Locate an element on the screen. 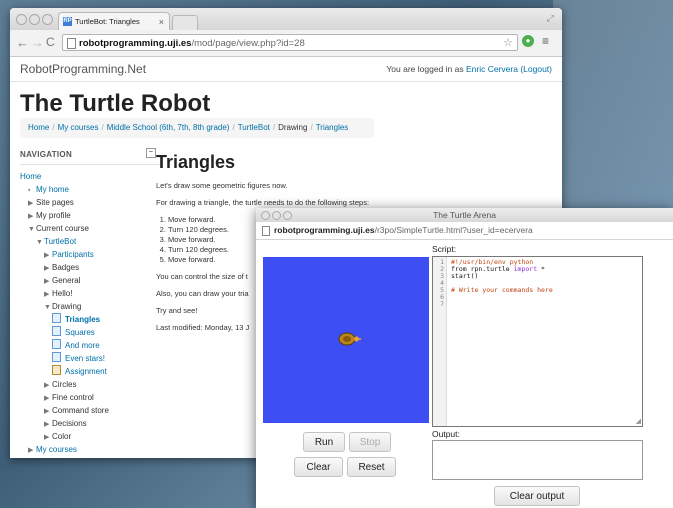 This screenshot has width=673, height=508. new-tab-button is located at coordinates (185, 22).